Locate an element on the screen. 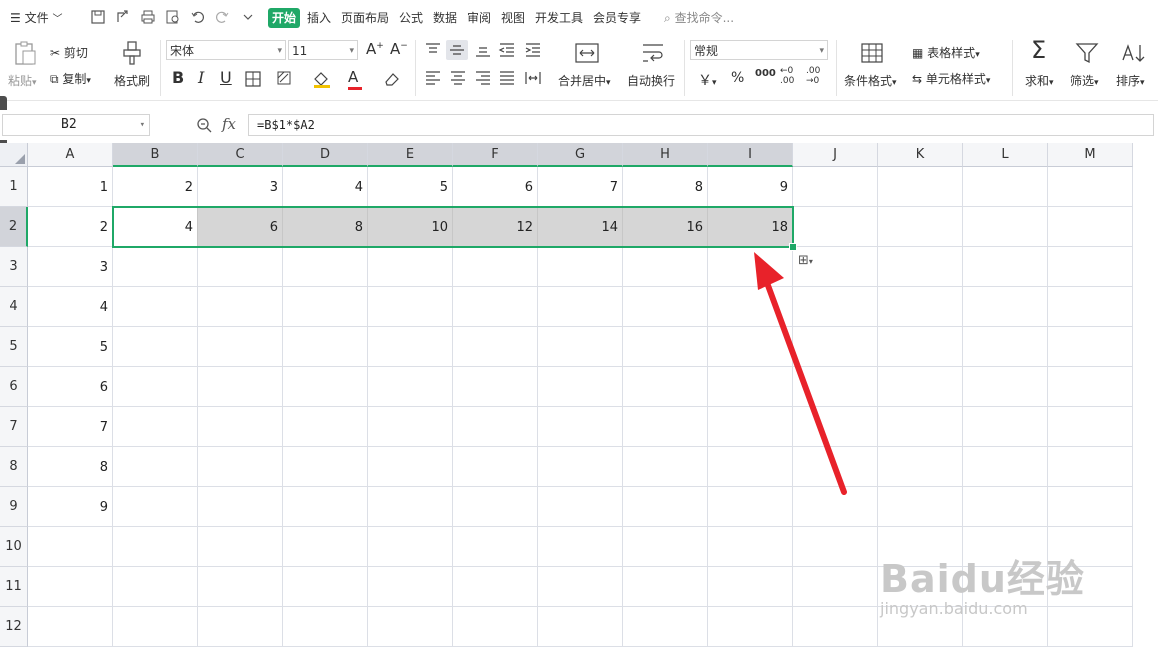 Image resolution: width=1158 pixels, height=653 pixels. increase-font-size-icon: A+ is located at coordinates (375, 49).